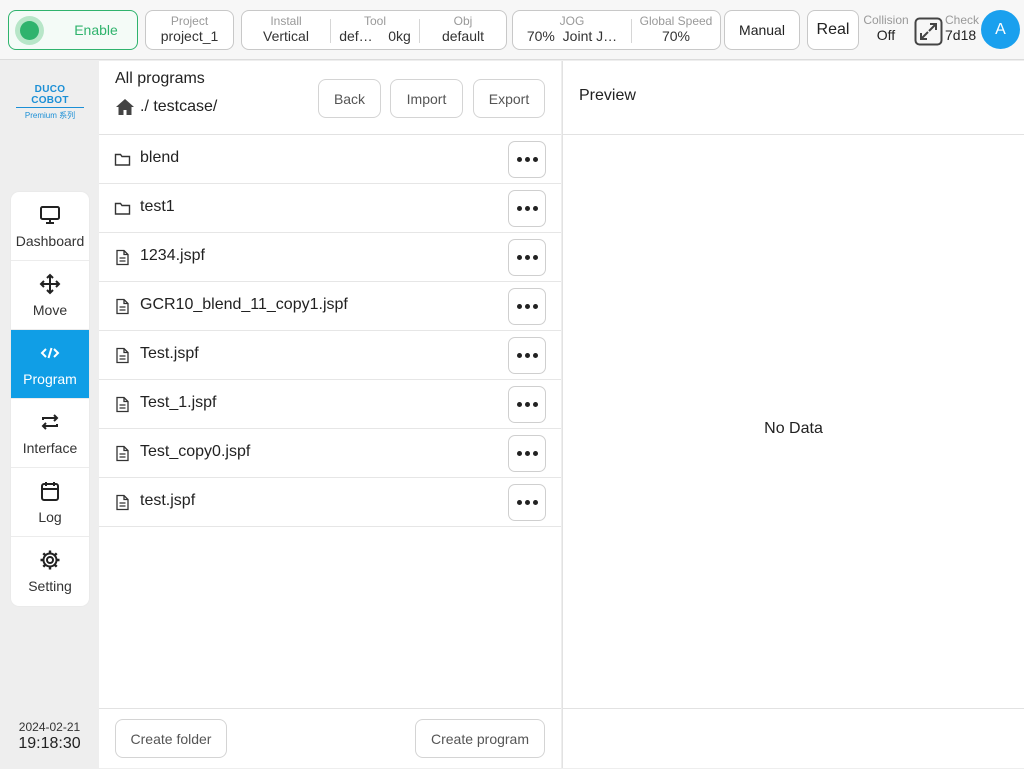 This screenshot has width=1024, height=769. I want to click on create-program-button: Create program, so click(480, 738).